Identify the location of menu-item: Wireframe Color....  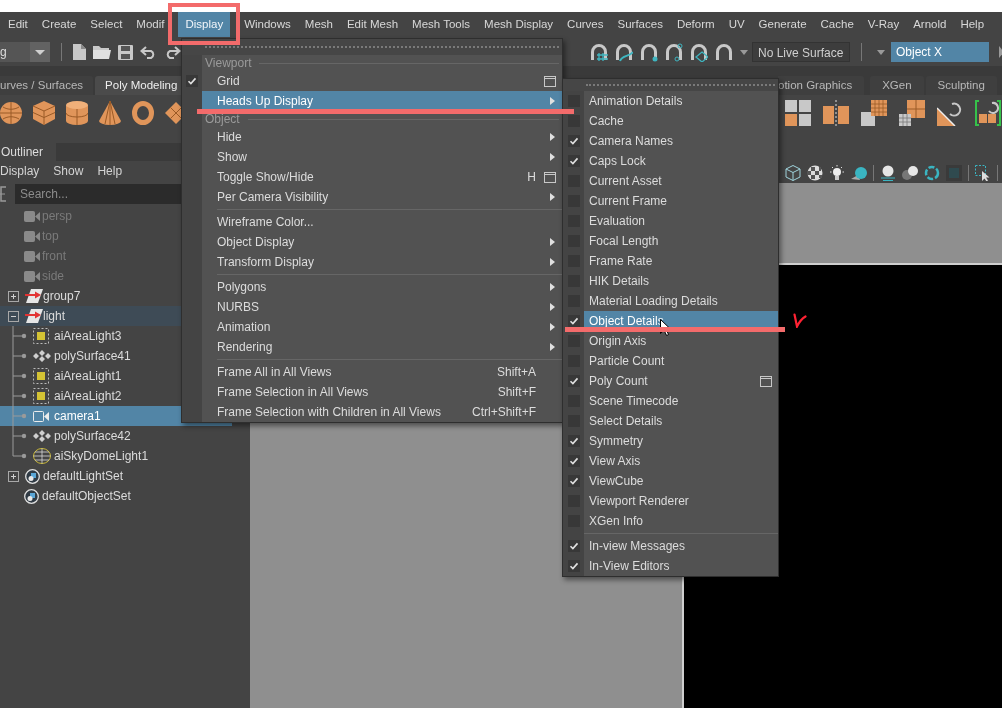
(382, 222).